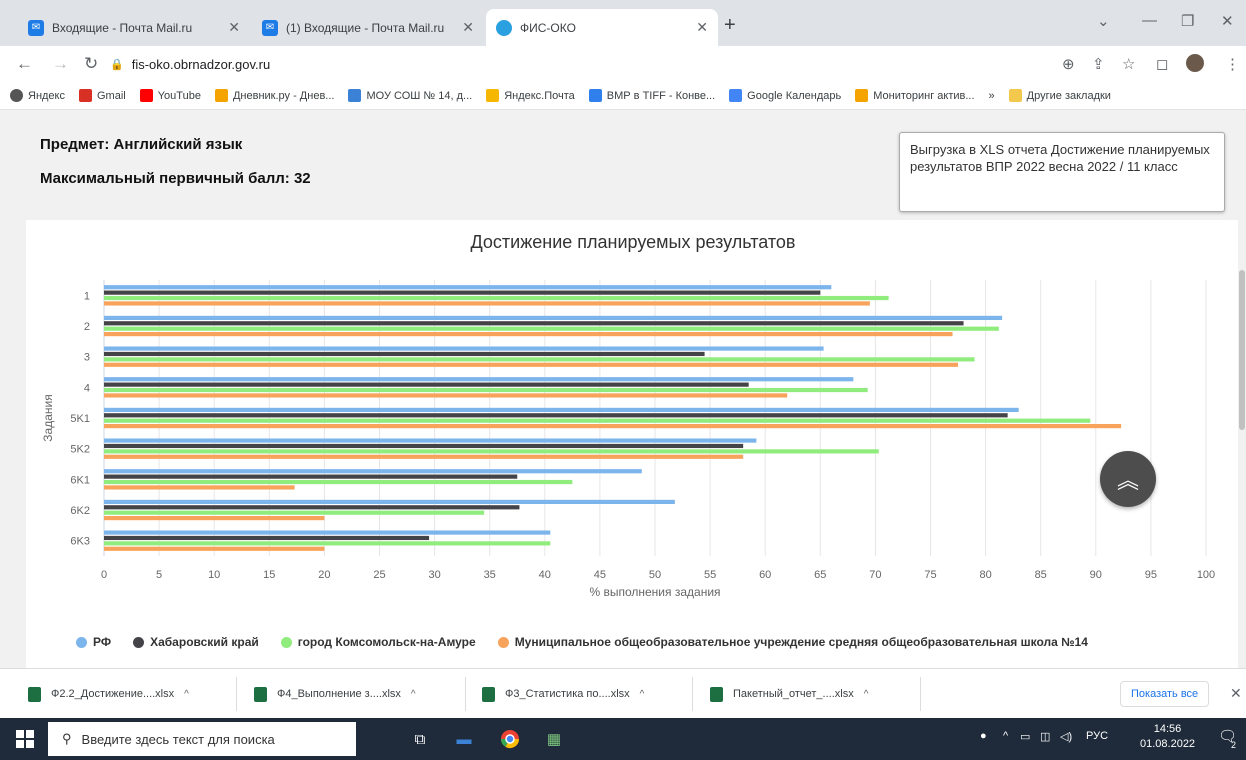 The width and height of the screenshot is (1246, 760). Describe the element at coordinates (102, 95) in the screenshot. I see `bookmark-gmail: Gmail` at that location.